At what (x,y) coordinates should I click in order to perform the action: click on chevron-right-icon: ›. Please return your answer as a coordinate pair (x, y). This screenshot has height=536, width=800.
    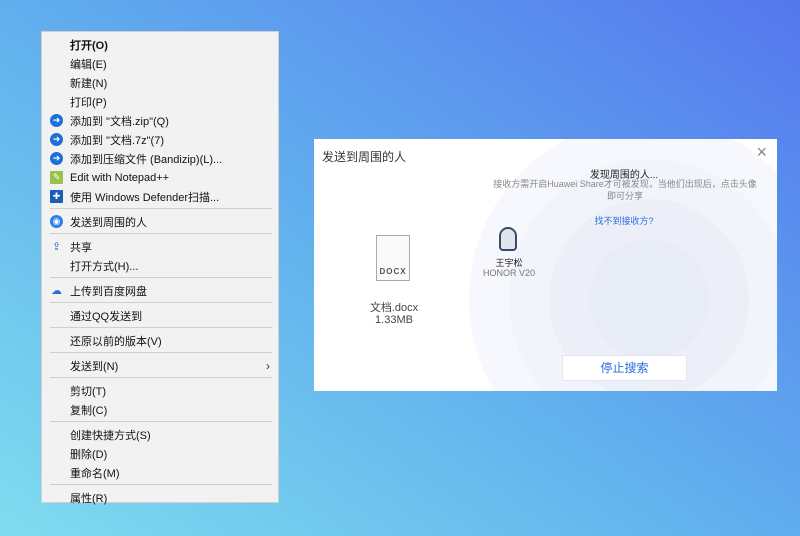
    Looking at the image, I should click on (268, 365).